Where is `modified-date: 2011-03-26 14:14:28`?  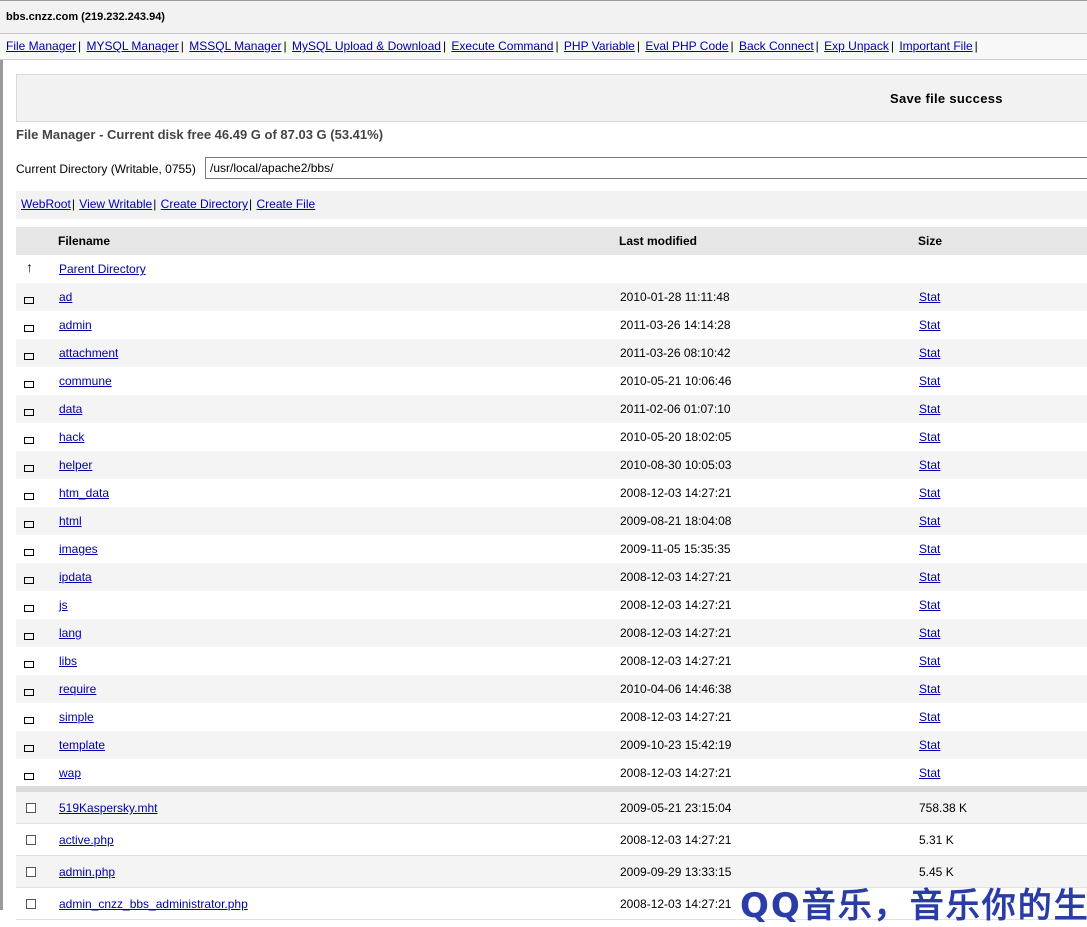 modified-date: 2011-03-26 14:14:28 is located at coordinates (675, 325).